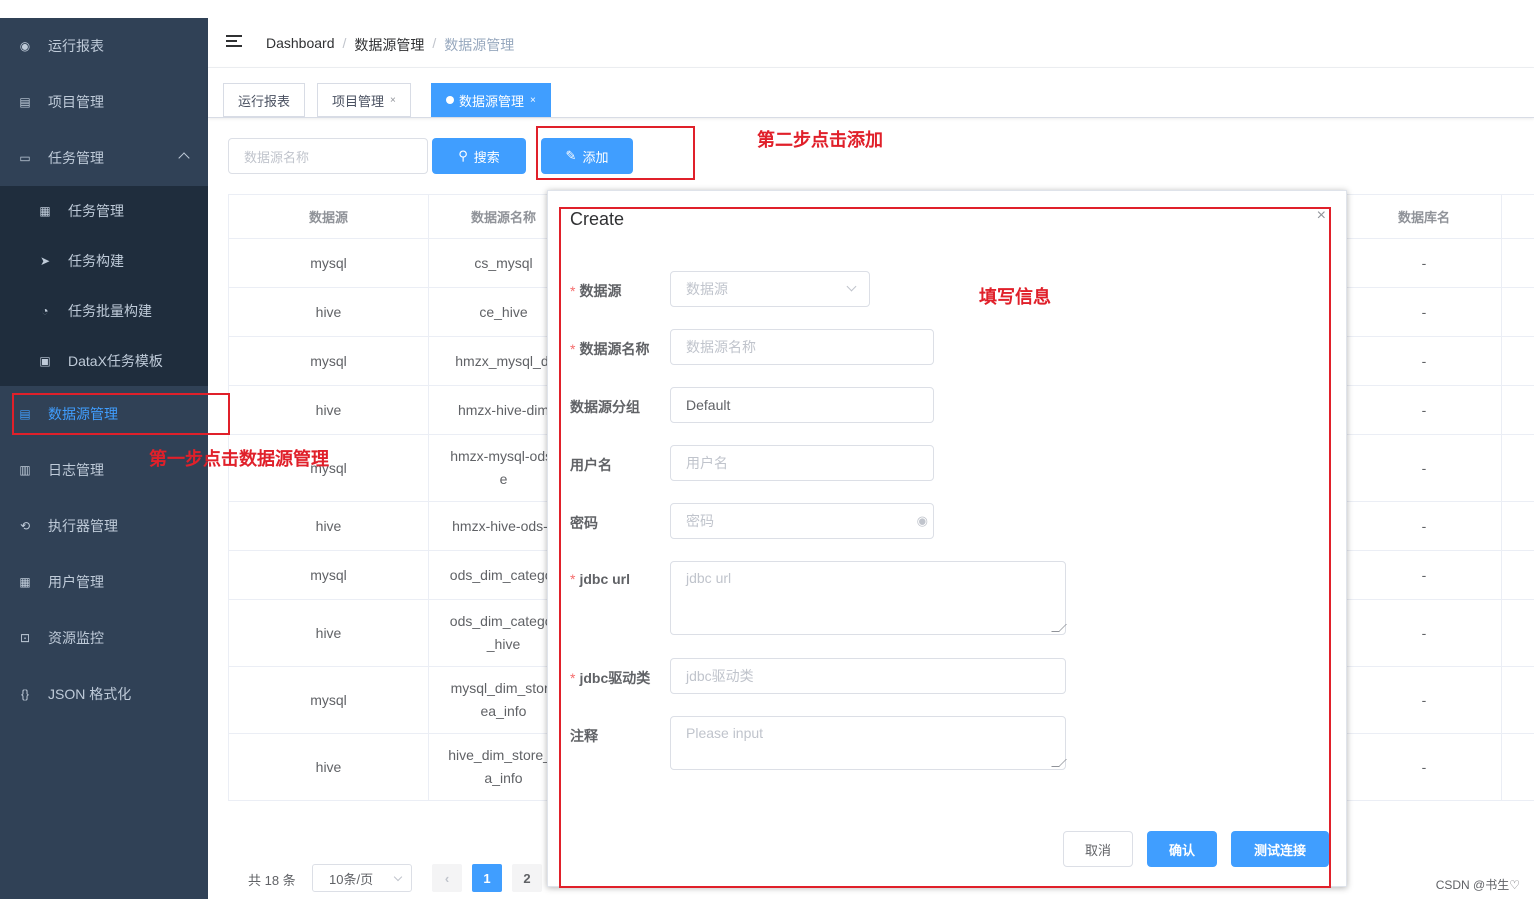 Image resolution: width=1534 pixels, height=899 pixels. I want to click on sidebar-item-label: 资源监控, so click(76, 638).